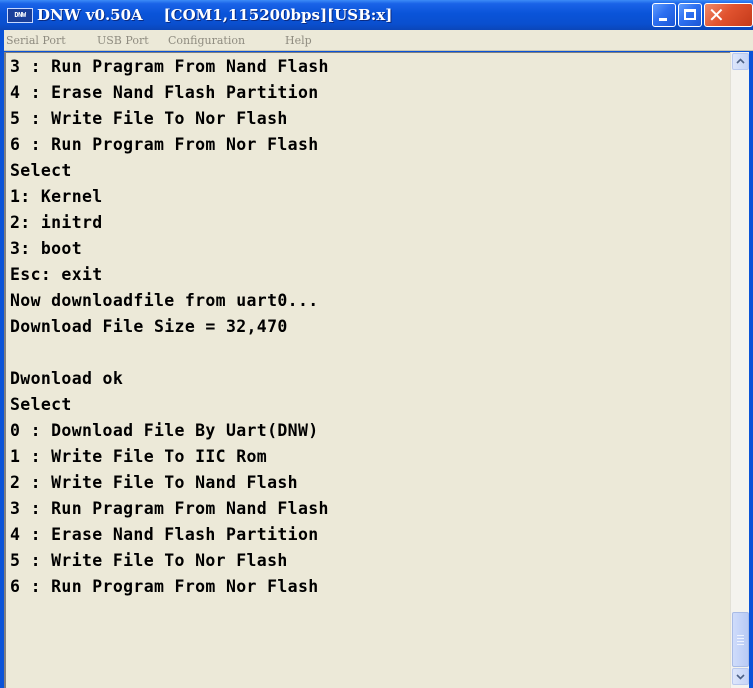 The height and width of the screenshot is (688, 753). I want to click on close-button: ✕, so click(728, 15).